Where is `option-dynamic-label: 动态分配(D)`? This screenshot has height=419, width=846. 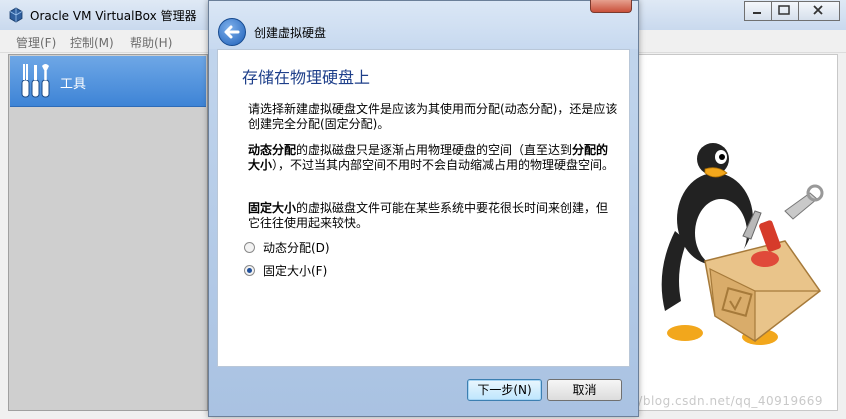 option-dynamic-label: 动态分配(D) is located at coordinates (296, 247).